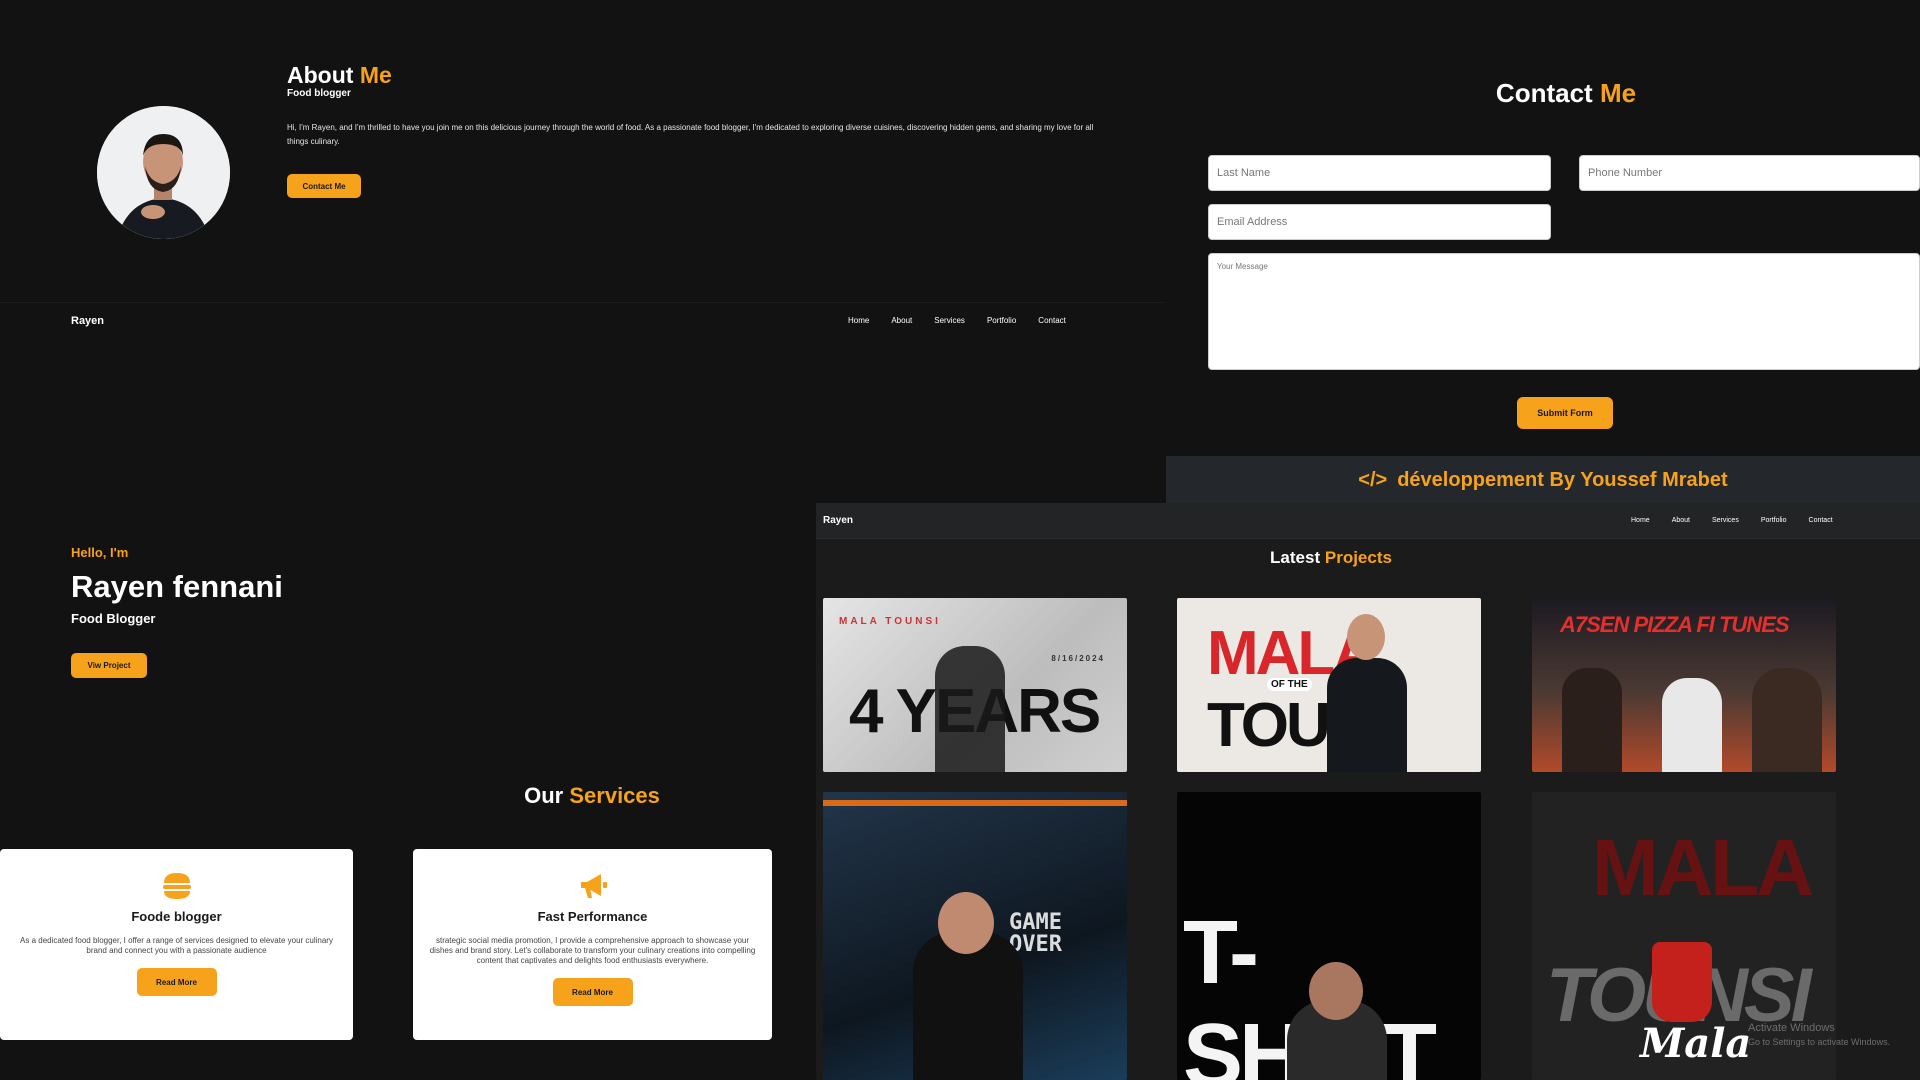 The width and height of the screenshot is (1920, 1080). I want to click on email-field: Email Address, so click(1379, 222).